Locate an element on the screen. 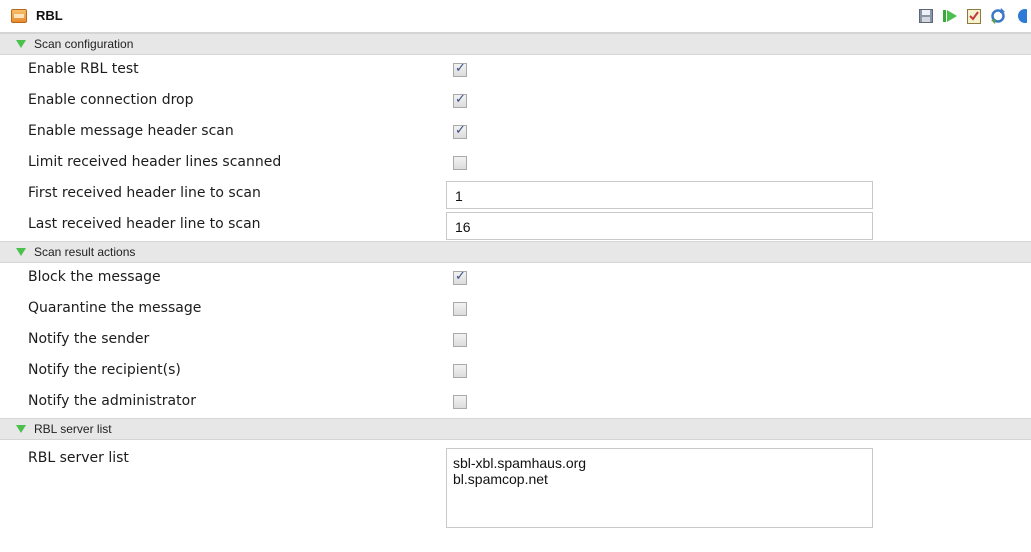 The height and width of the screenshot is (552, 1031). section-label: Scan configuration is located at coordinates (84, 44).